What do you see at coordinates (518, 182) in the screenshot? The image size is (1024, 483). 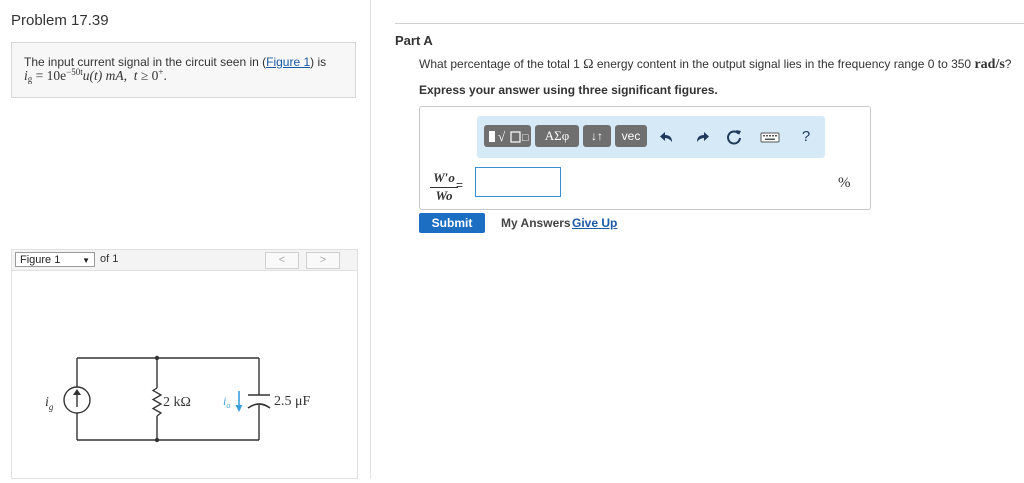 I see `answer-input` at bounding box center [518, 182].